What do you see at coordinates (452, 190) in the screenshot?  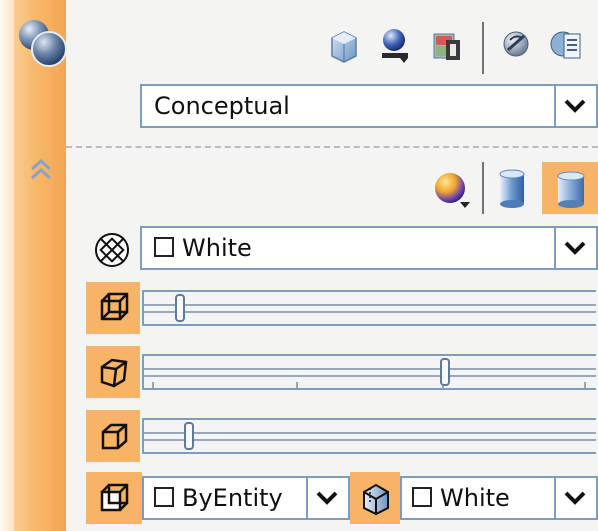 I see `lighting-sphere-icon` at bounding box center [452, 190].